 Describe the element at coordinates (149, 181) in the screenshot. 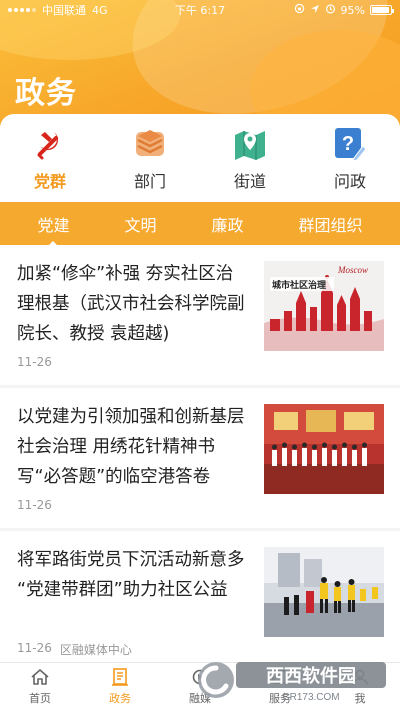

I see `category-label: 部门` at that location.